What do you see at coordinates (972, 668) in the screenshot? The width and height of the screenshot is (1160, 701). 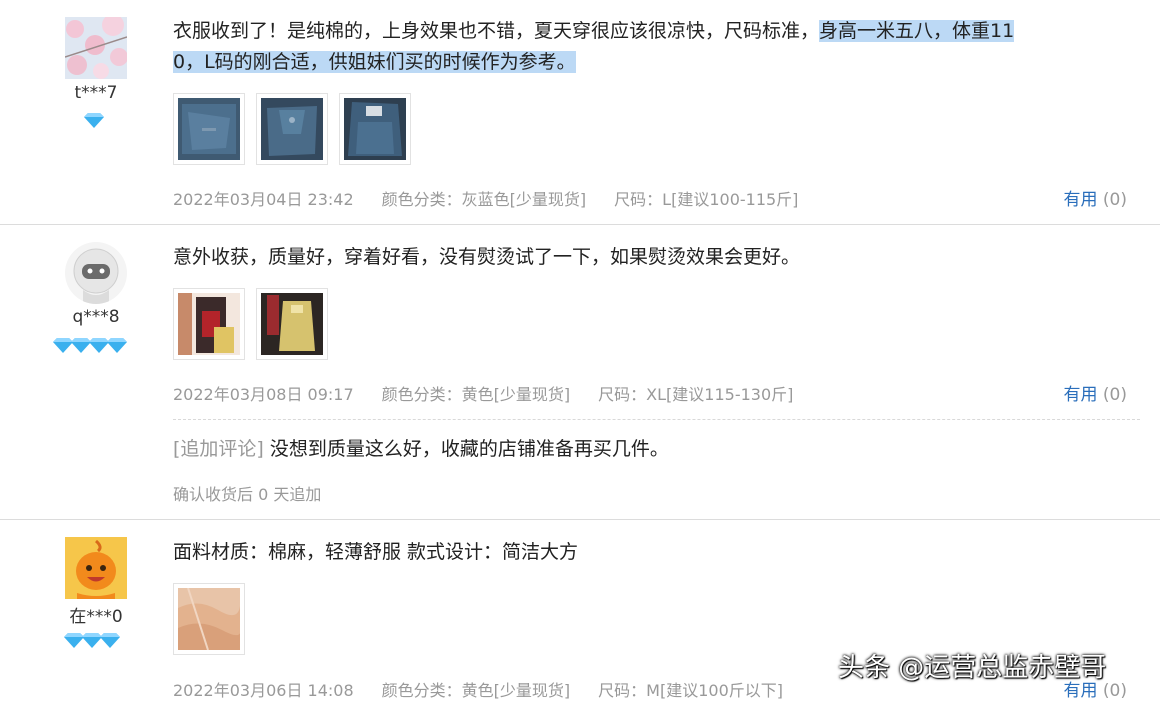 I see `watermark: 头条 @运营总监赤壁哥` at bounding box center [972, 668].